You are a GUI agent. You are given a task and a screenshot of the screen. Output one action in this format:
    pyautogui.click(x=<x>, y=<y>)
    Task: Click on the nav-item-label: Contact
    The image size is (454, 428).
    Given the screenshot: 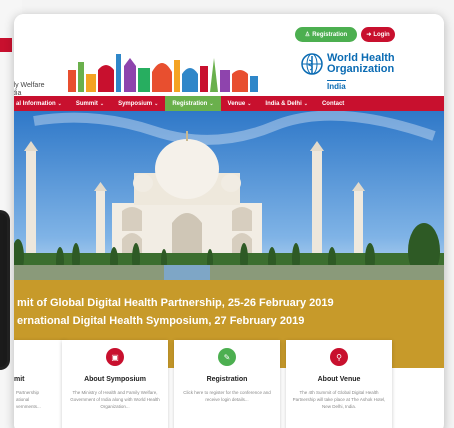 What is the action you would take?
    pyautogui.click(x=333, y=103)
    